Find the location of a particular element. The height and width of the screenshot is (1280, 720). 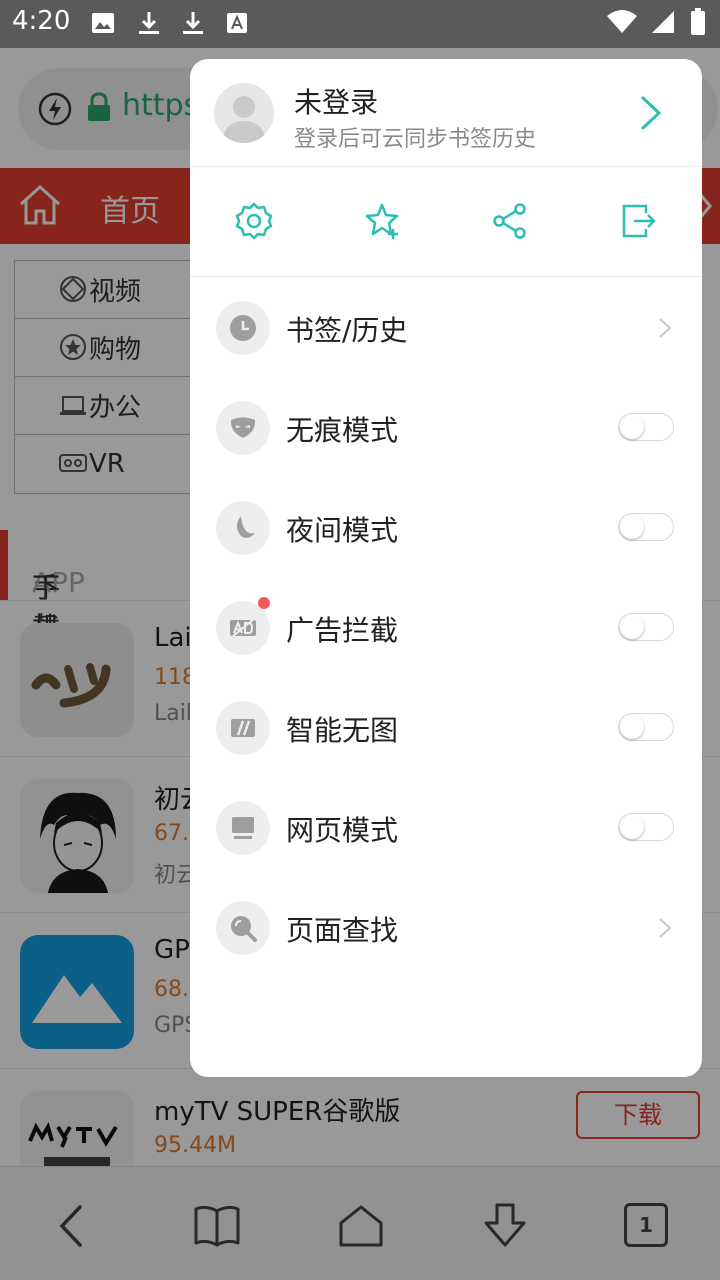

monitor-icon is located at coordinates (243, 828).